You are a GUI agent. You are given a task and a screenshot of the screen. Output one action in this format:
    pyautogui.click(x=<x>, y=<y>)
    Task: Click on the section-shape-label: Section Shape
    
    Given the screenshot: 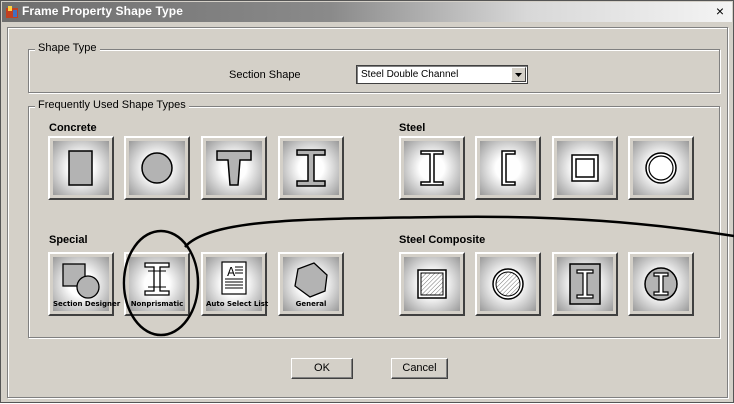 What is the action you would take?
    pyautogui.click(x=265, y=75)
    